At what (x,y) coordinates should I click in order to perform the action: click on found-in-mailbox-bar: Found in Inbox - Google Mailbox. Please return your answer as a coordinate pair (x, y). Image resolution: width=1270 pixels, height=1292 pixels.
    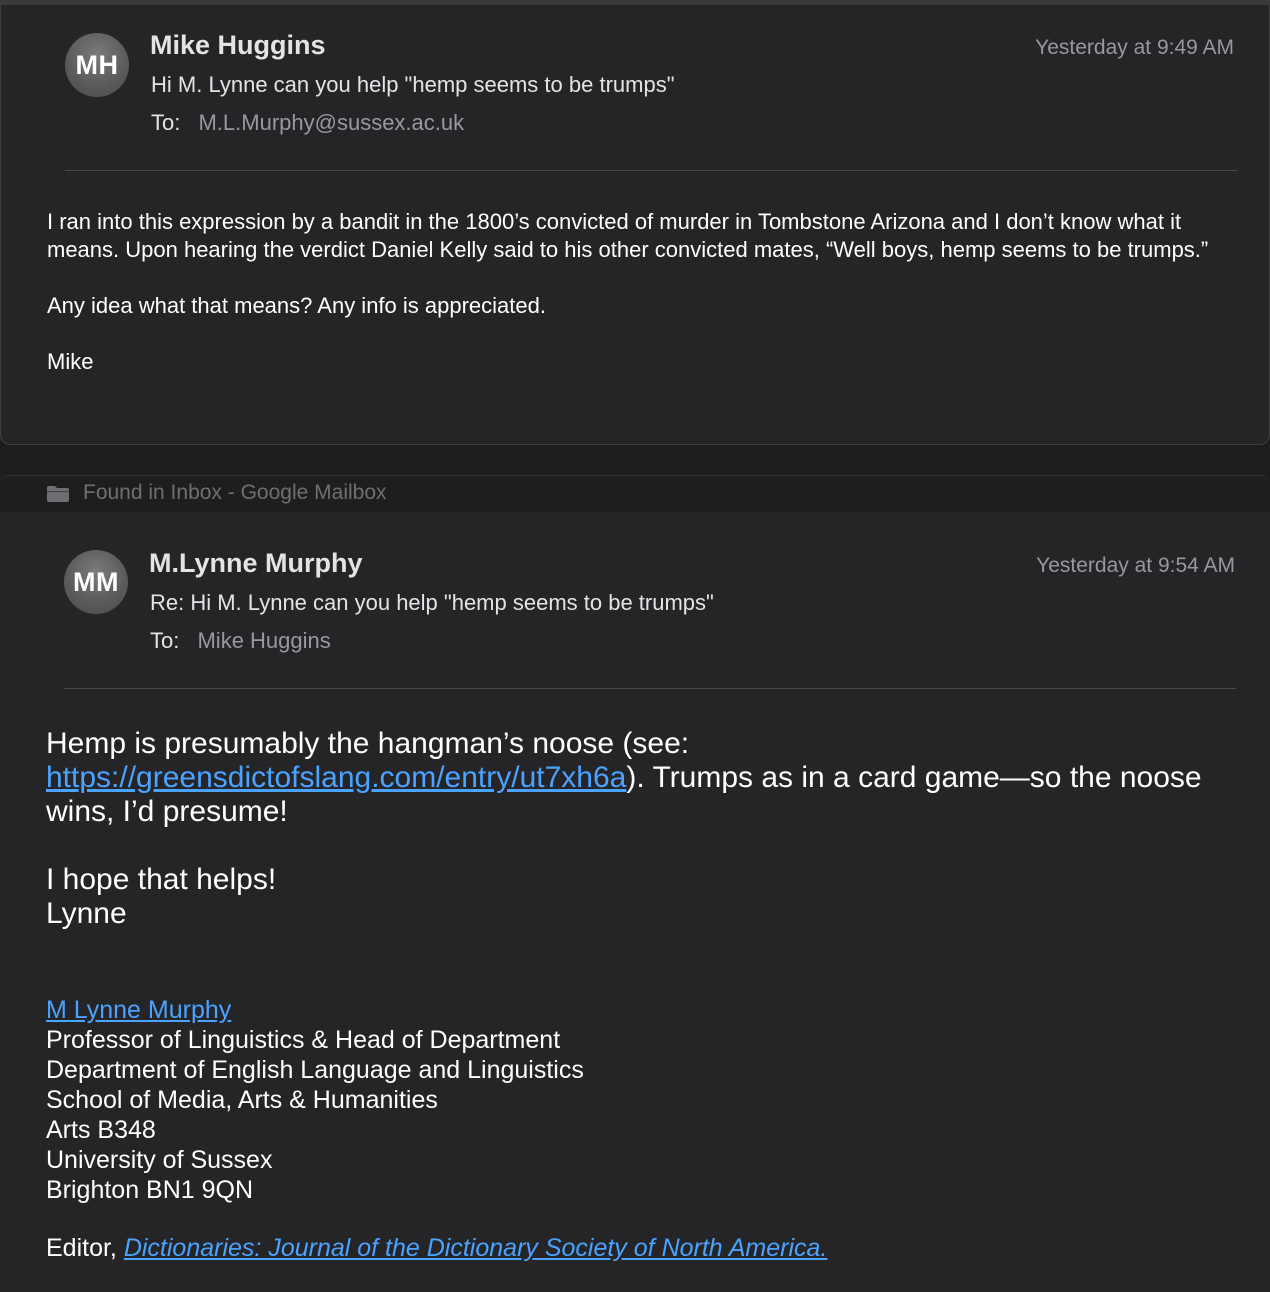
    Looking at the image, I should click on (635, 493).